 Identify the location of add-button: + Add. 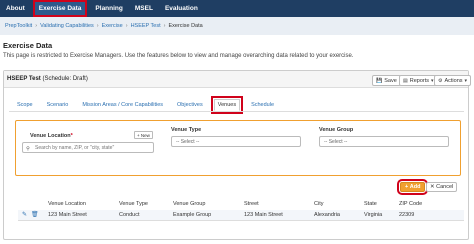
(412, 187).